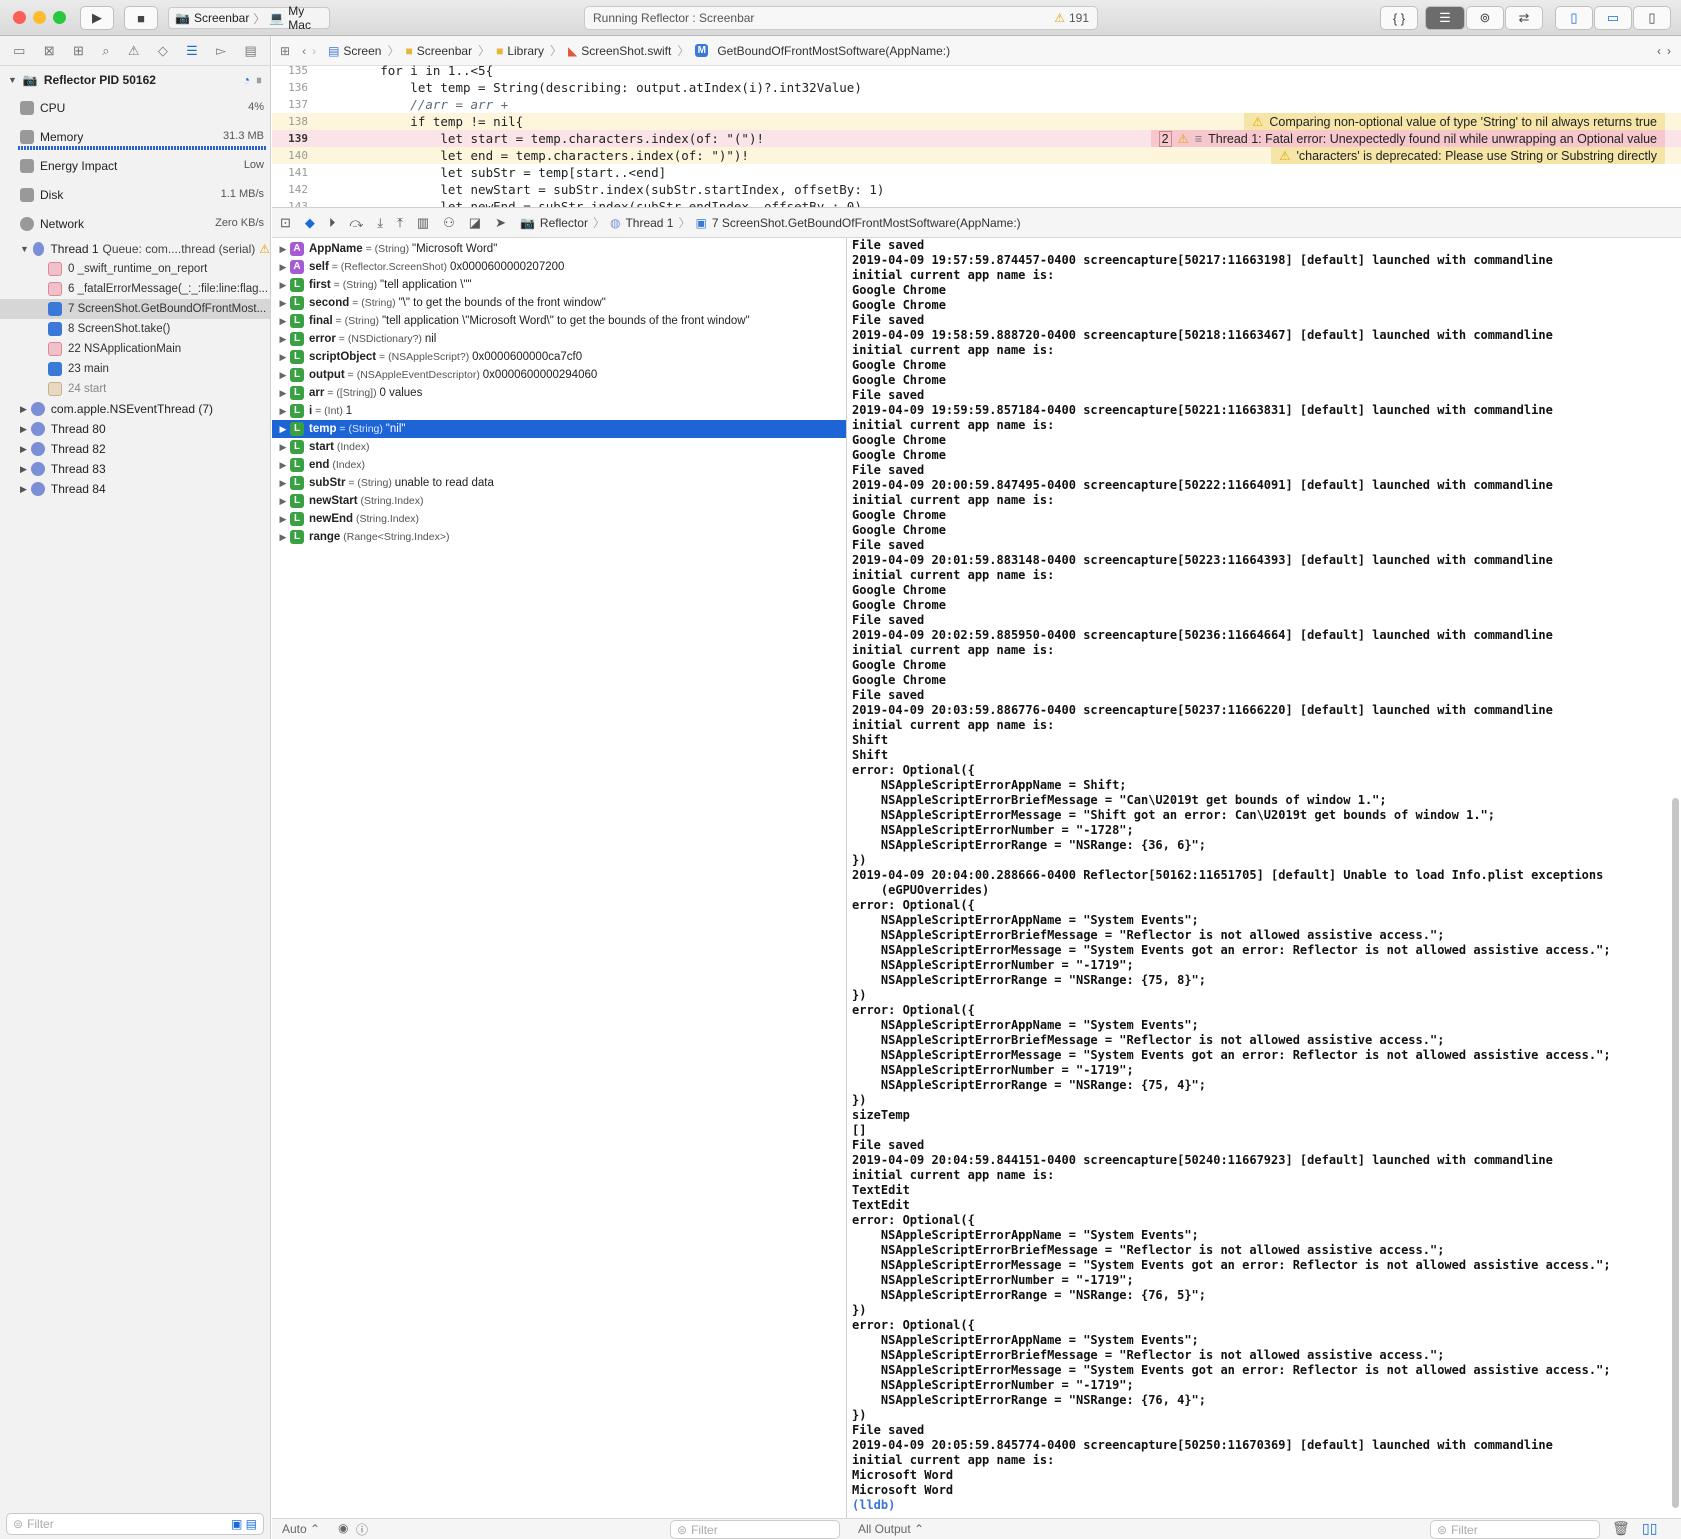 Image resolution: width=1681 pixels, height=1539 pixels. What do you see at coordinates (49, 51) in the screenshot?
I see `source-control-icon: ⊠` at bounding box center [49, 51].